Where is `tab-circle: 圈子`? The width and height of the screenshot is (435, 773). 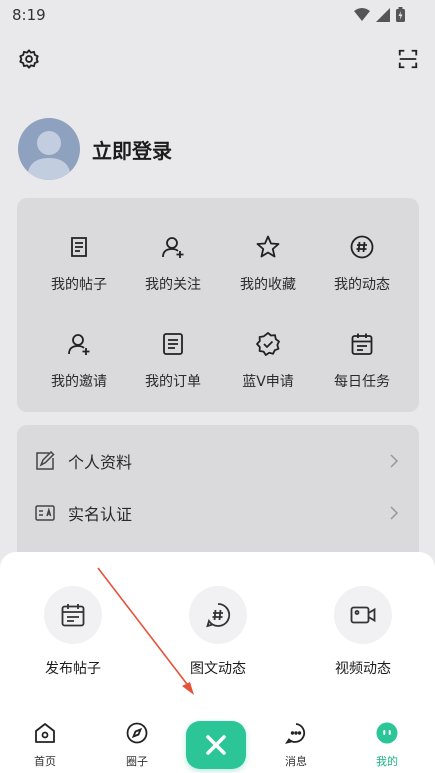 tab-circle: 圈子 is located at coordinates (137, 745).